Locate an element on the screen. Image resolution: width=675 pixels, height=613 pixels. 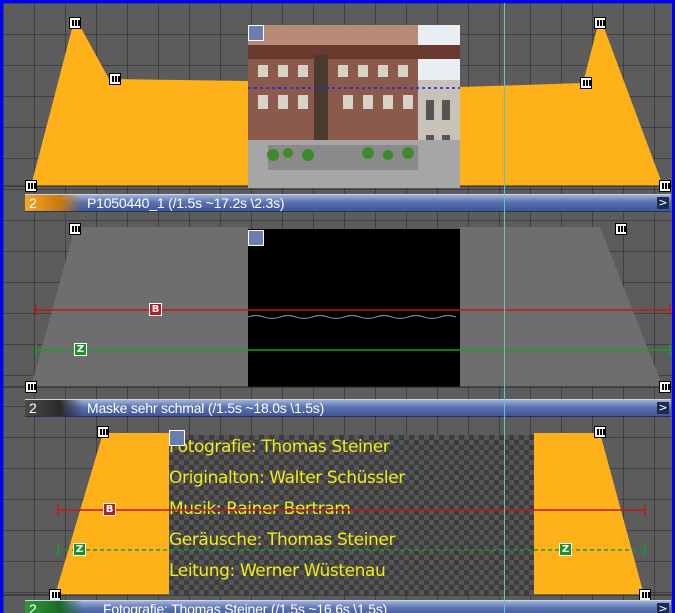
credits-line: Geräusche: Thomas Steiner is located at coordinates (282, 540).